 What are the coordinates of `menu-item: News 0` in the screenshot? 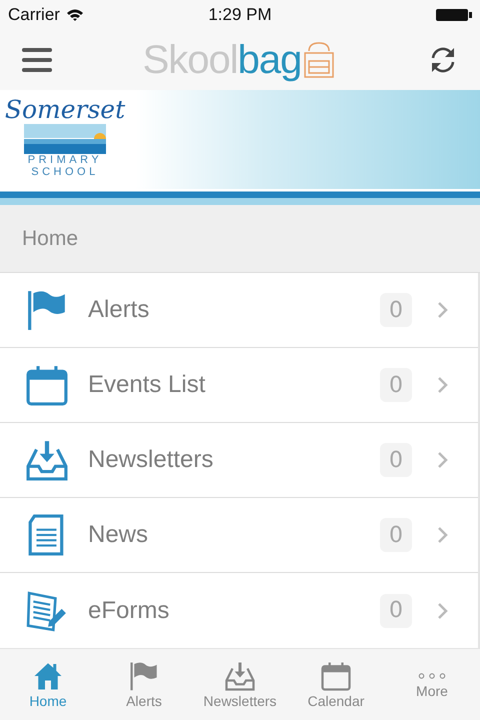 It's located at (239, 535).